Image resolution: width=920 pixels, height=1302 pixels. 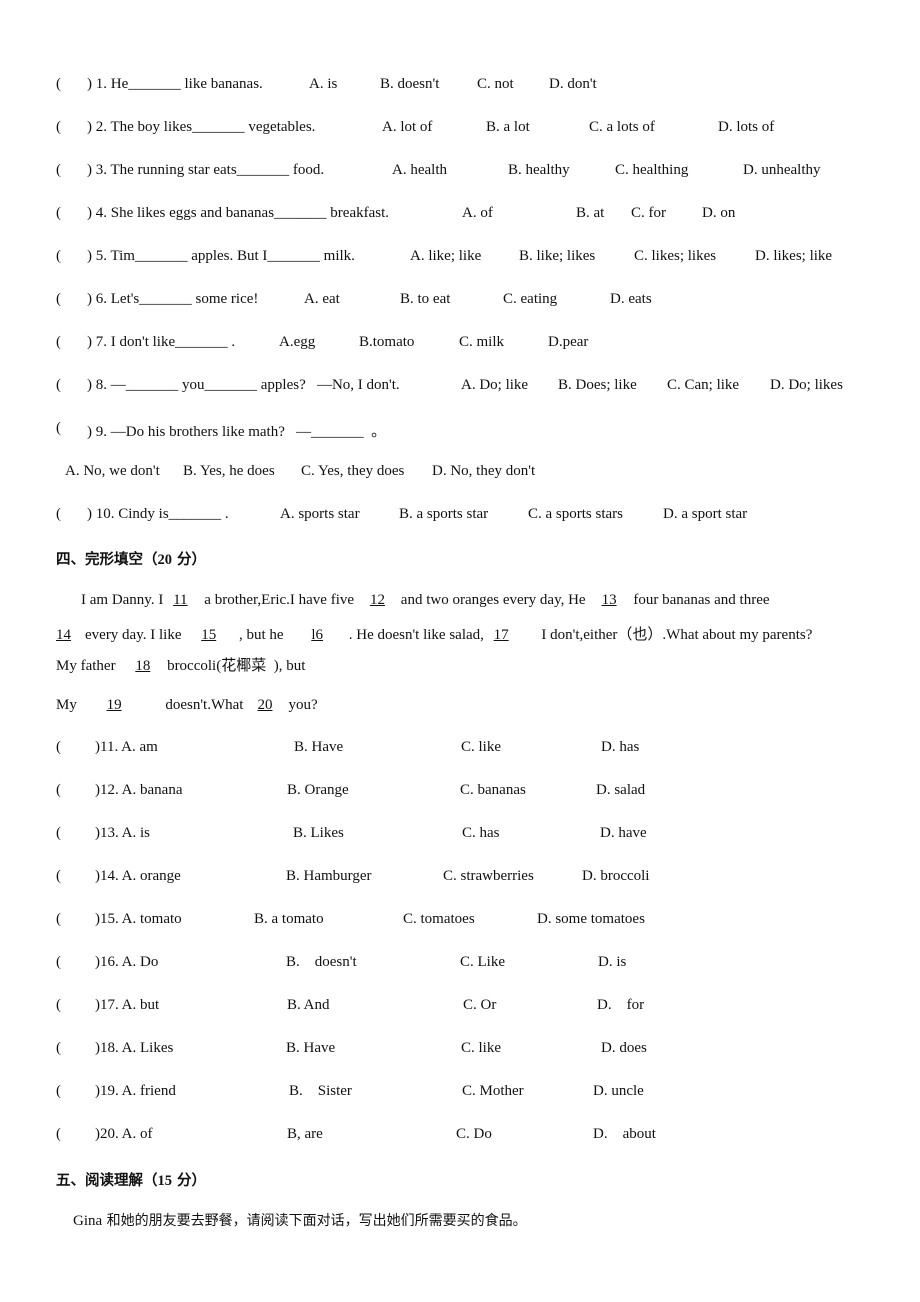 What do you see at coordinates (481, 747) in the screenshot?
I see `option-c: C. like` at bounding box center [481, 747].